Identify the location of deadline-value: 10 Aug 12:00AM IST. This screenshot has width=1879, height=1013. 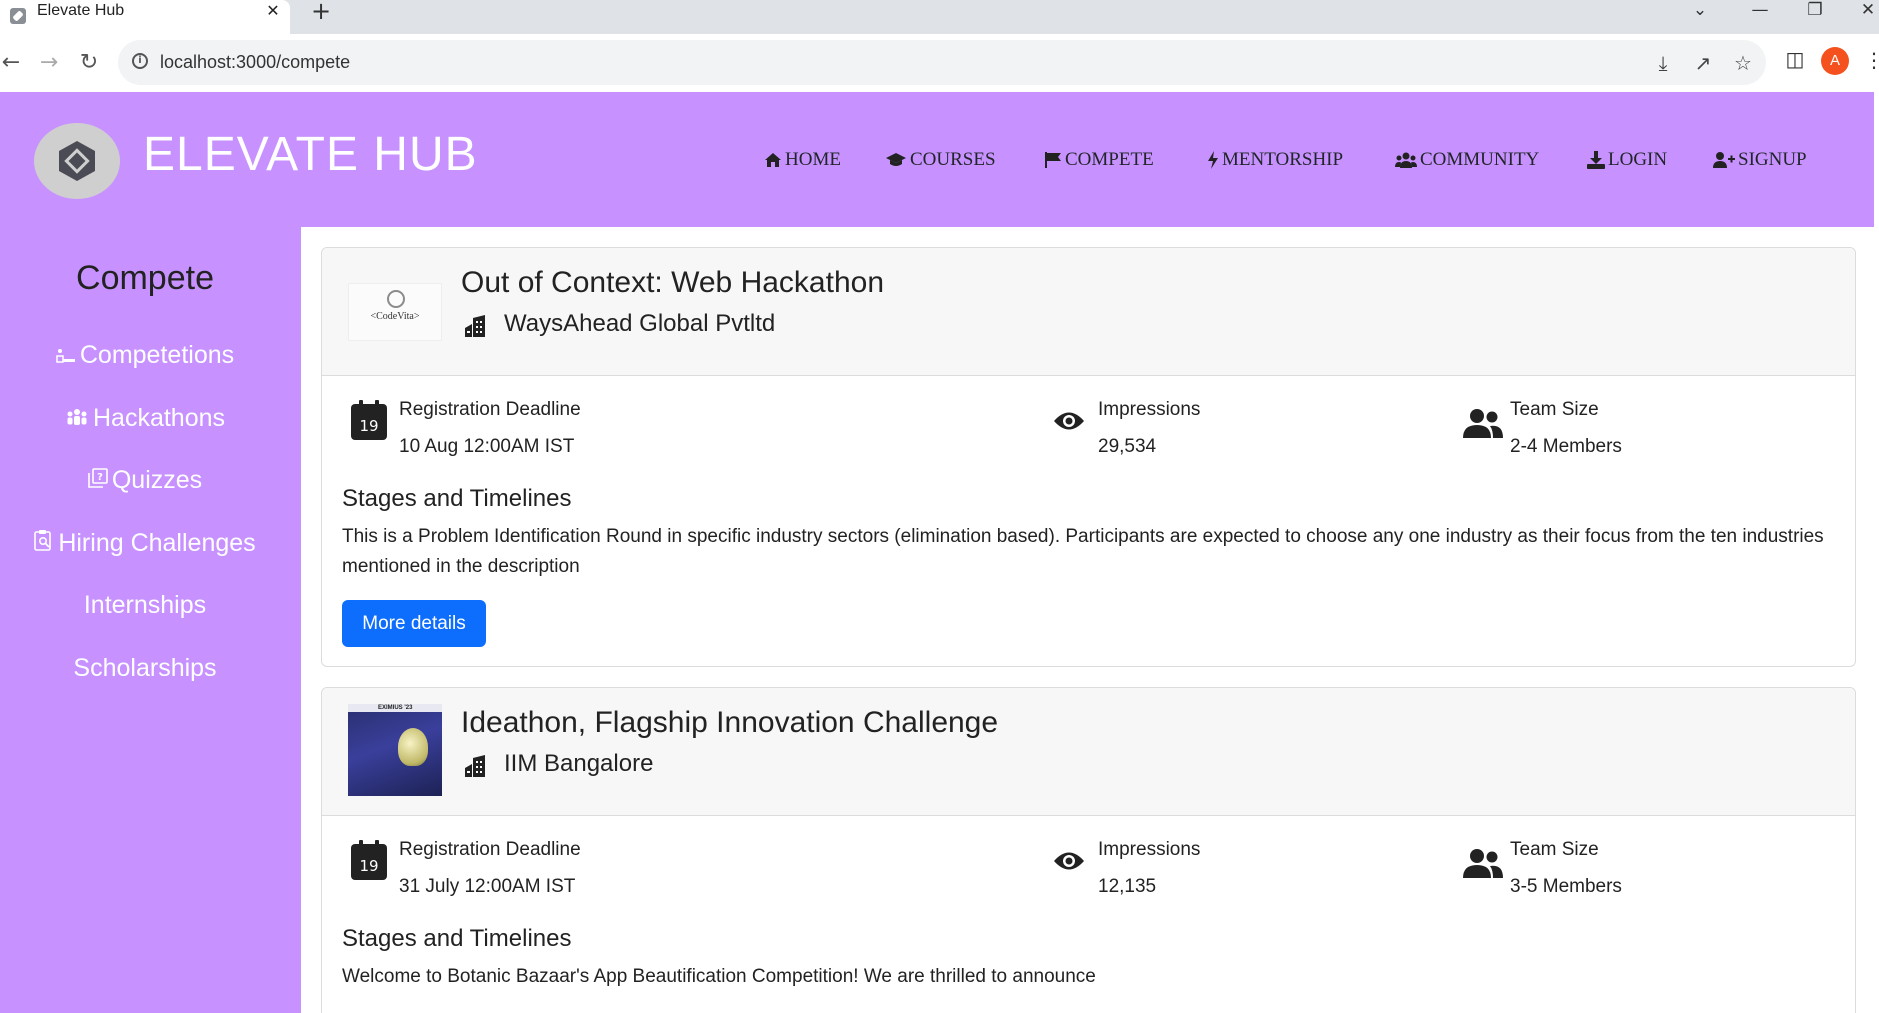
(487, 446).